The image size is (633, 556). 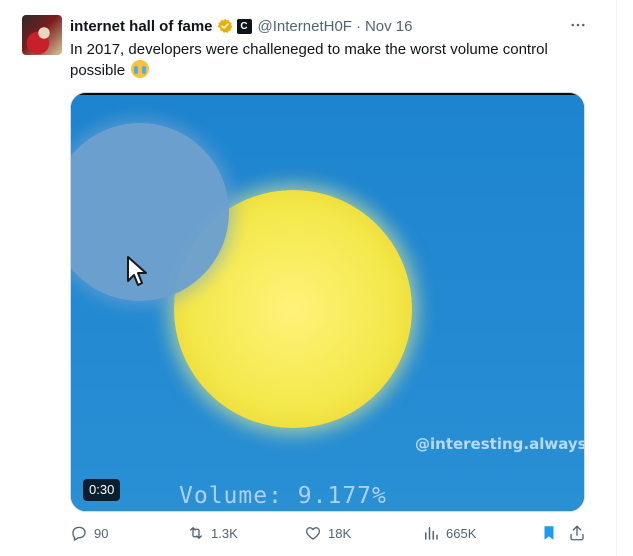 I want to click on bookmark-button, so click(x=549, y=533).